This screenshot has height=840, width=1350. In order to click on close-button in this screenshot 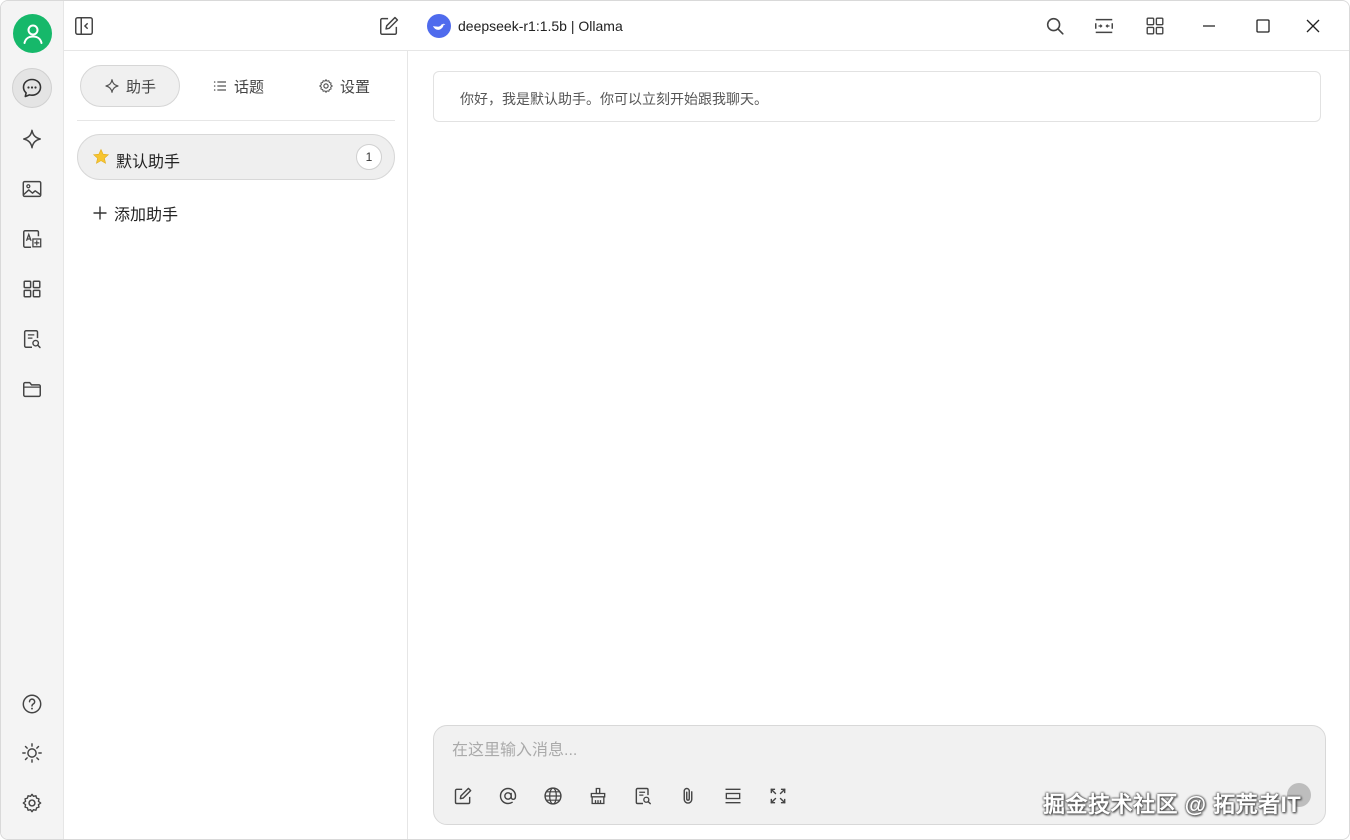, I will do `click(1313, 26)`.